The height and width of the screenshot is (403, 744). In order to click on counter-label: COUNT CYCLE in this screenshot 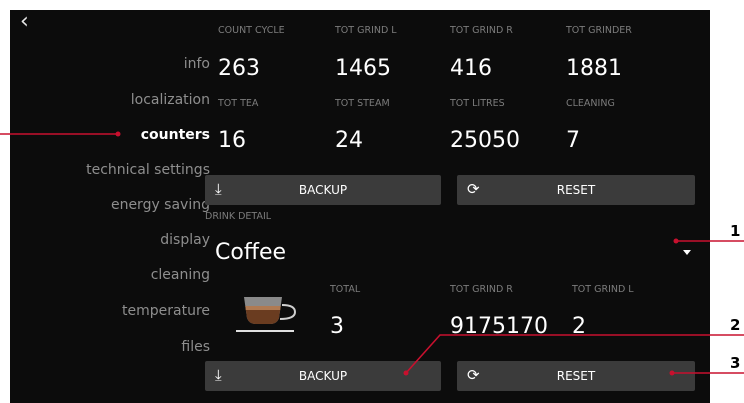, I will do `click(251, 30)`.